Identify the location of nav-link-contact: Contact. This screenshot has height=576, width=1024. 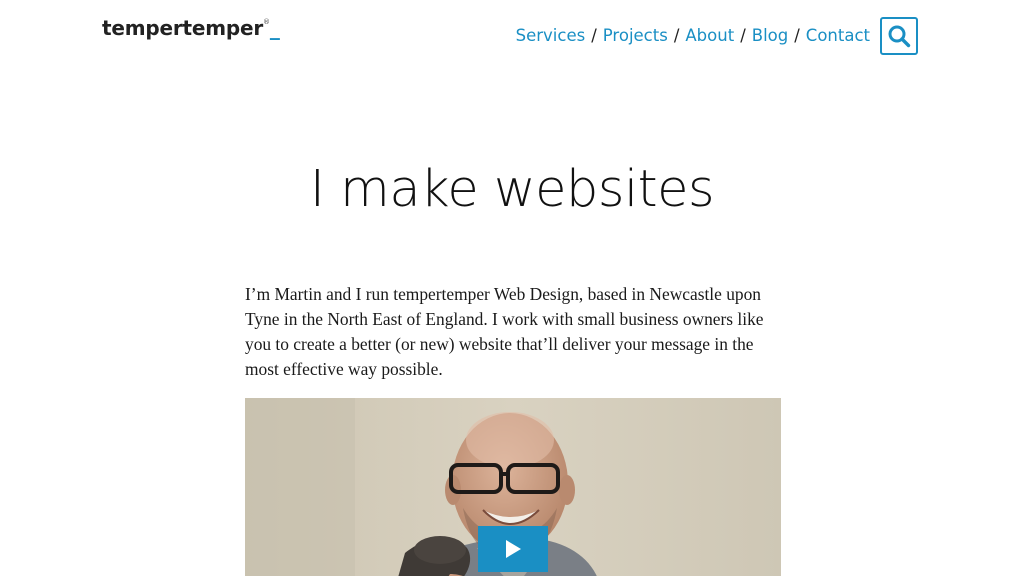
(838, 35).